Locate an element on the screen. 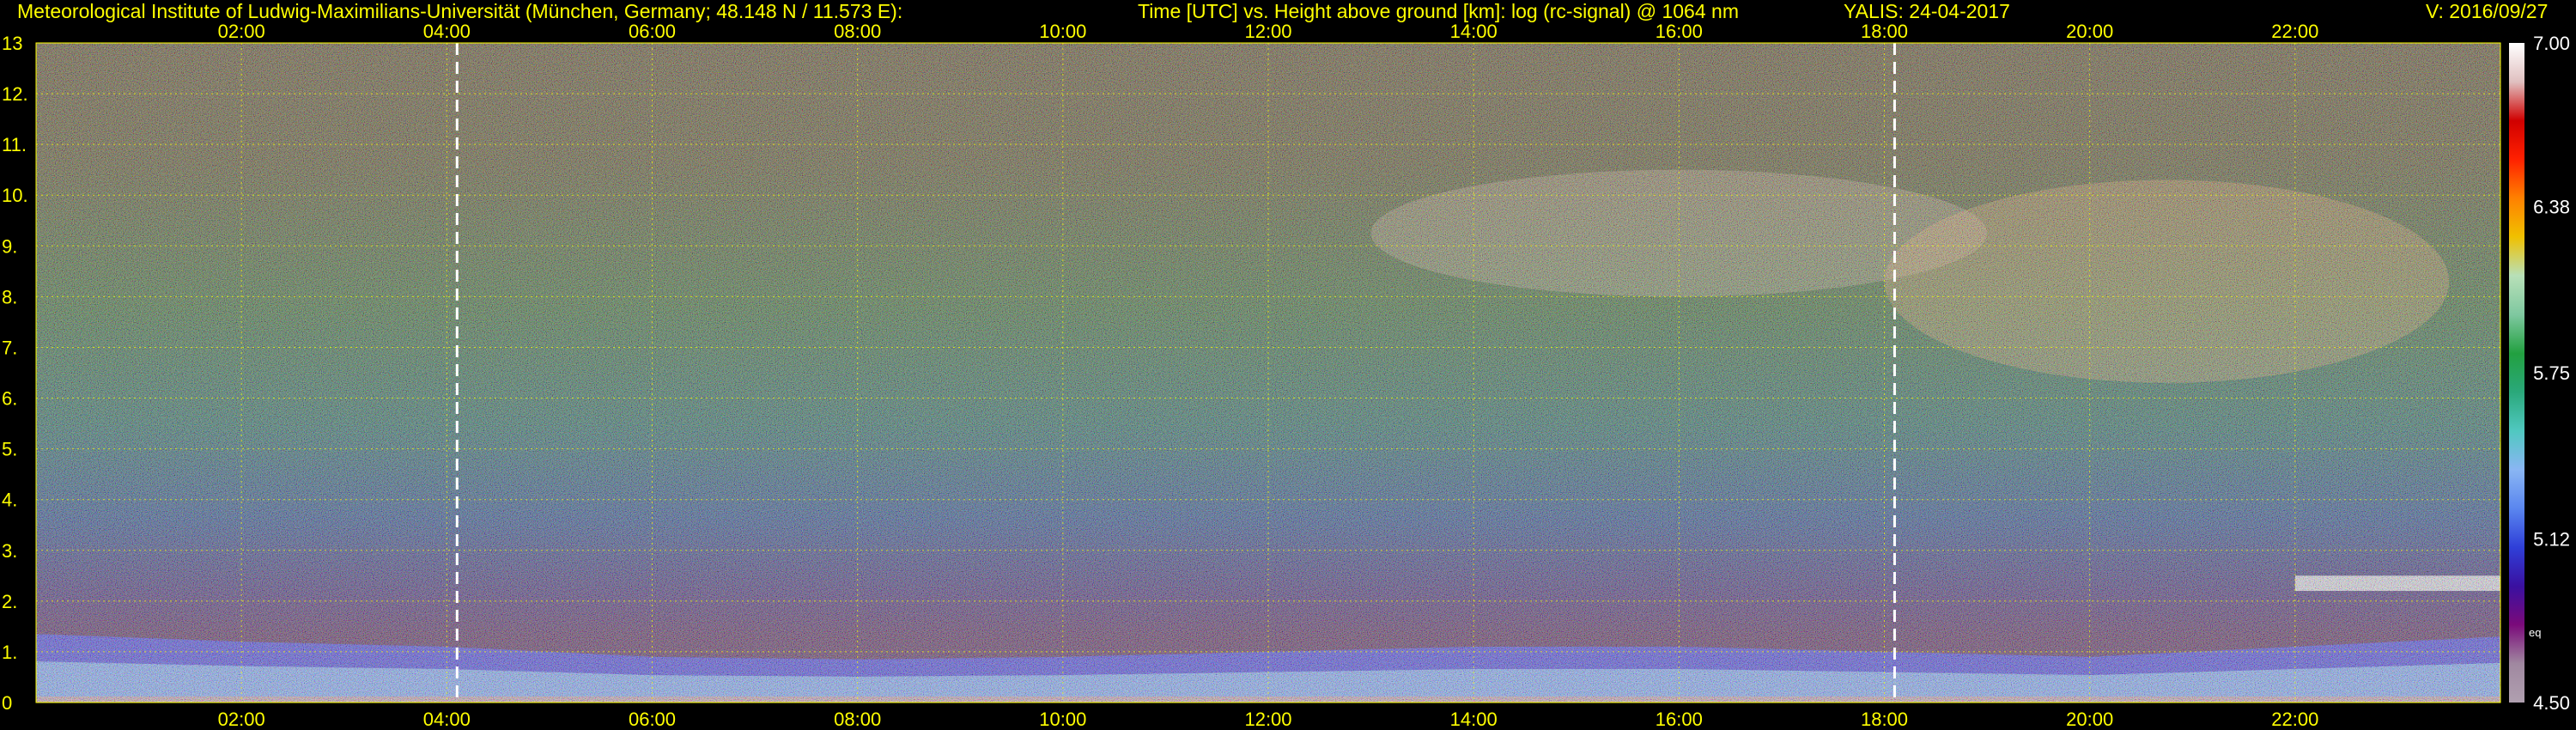 This screenshot has height=730, width=2576. x-tick-label-top: 18:00 is located at coordinates (1885, 31).